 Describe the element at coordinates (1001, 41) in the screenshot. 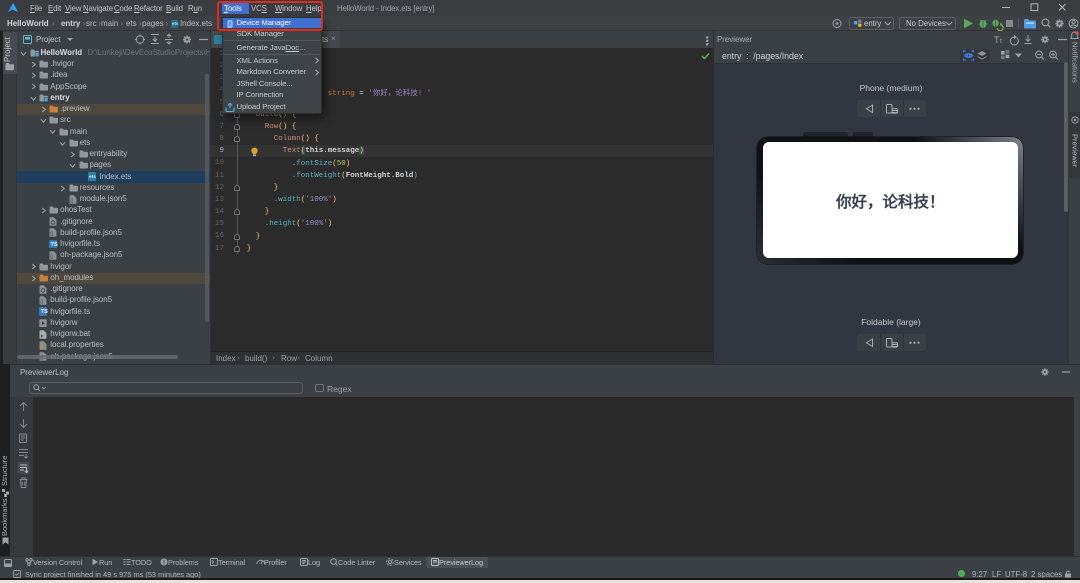

I see `svg-text: t` at that location.